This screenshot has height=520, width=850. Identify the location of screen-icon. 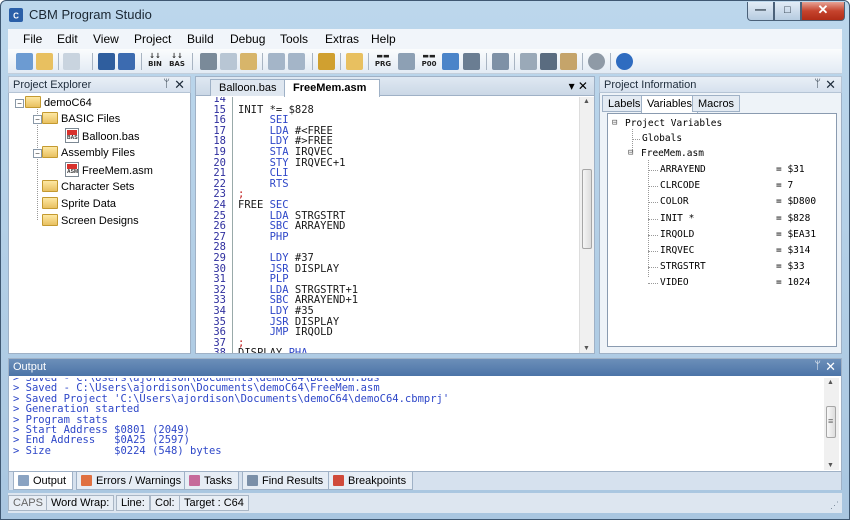
(471, 61).